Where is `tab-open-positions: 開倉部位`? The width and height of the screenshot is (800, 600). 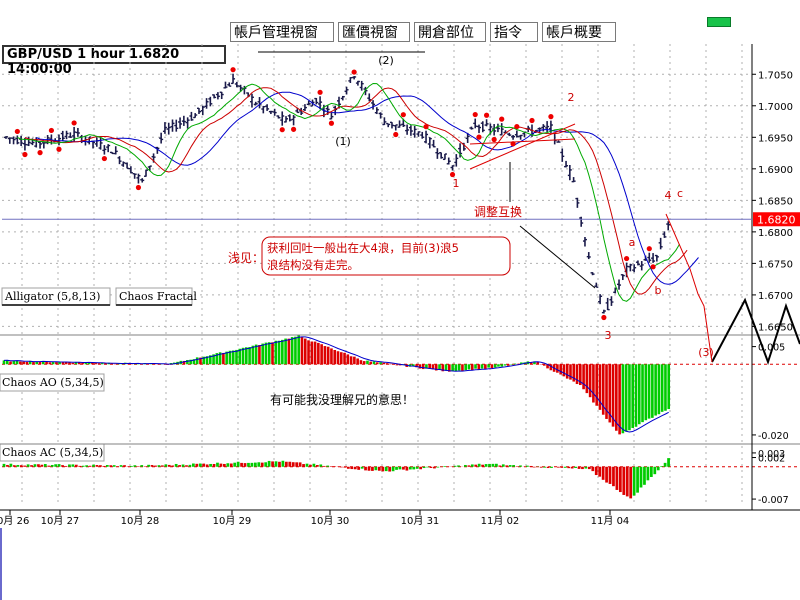
tab-open-positions: 開倉部位 is located at coordinates (450, 32).